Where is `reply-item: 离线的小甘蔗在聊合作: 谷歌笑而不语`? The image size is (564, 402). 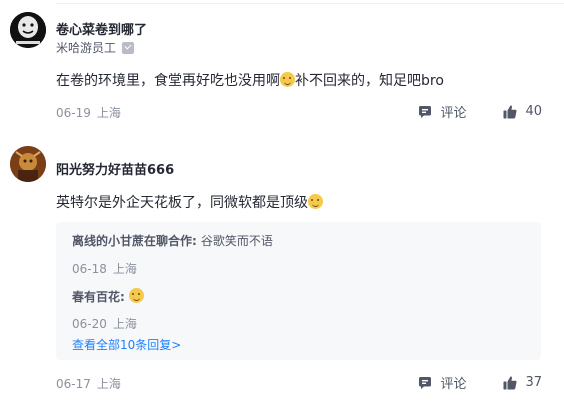 reply-item: 离线的小甘蔗在聊合作: 谷歌笑而不语 is located at coordinates (172, 240).